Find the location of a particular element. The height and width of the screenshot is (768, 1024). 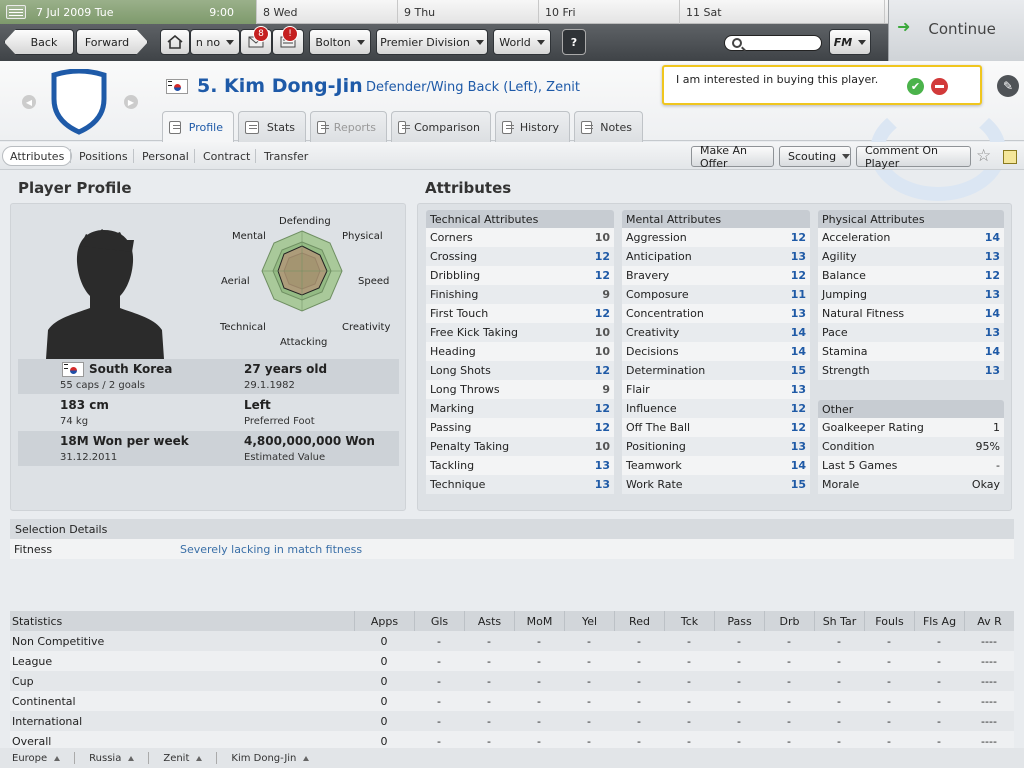

fm-menu: FM is located at coordinates (850, 42).